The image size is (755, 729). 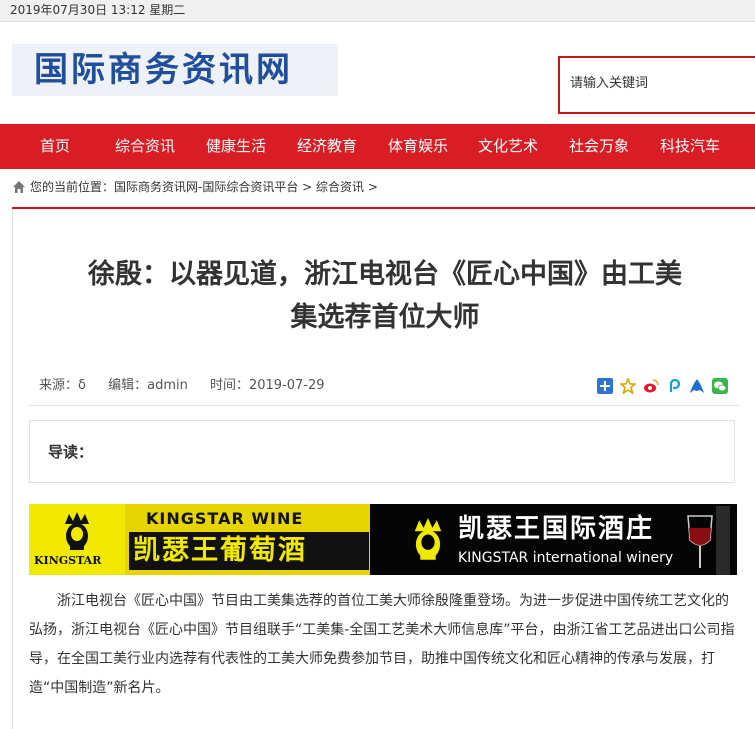 I want to click on article-source: 来源：δ, so click(x=62, y=385).